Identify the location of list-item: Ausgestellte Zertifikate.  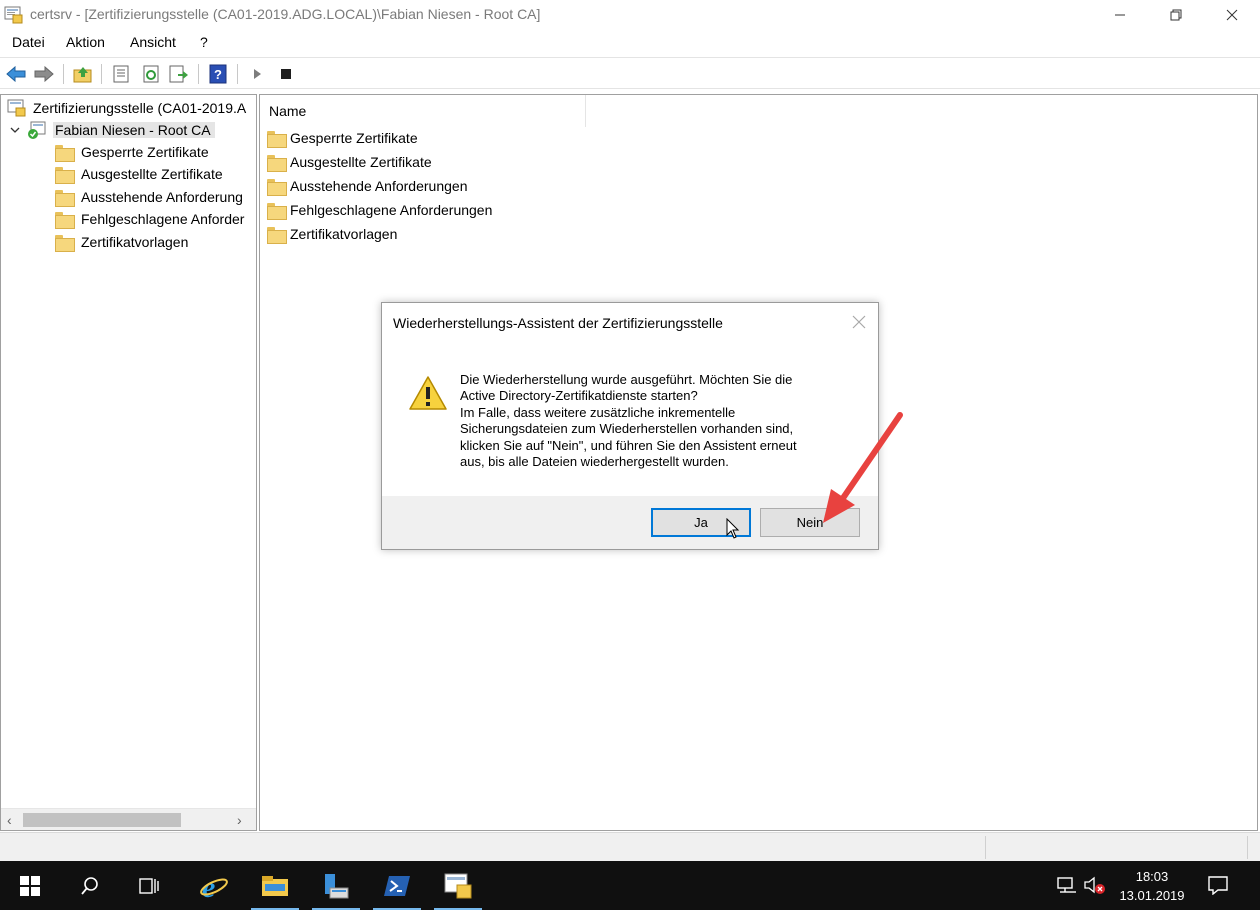
(349, 162).